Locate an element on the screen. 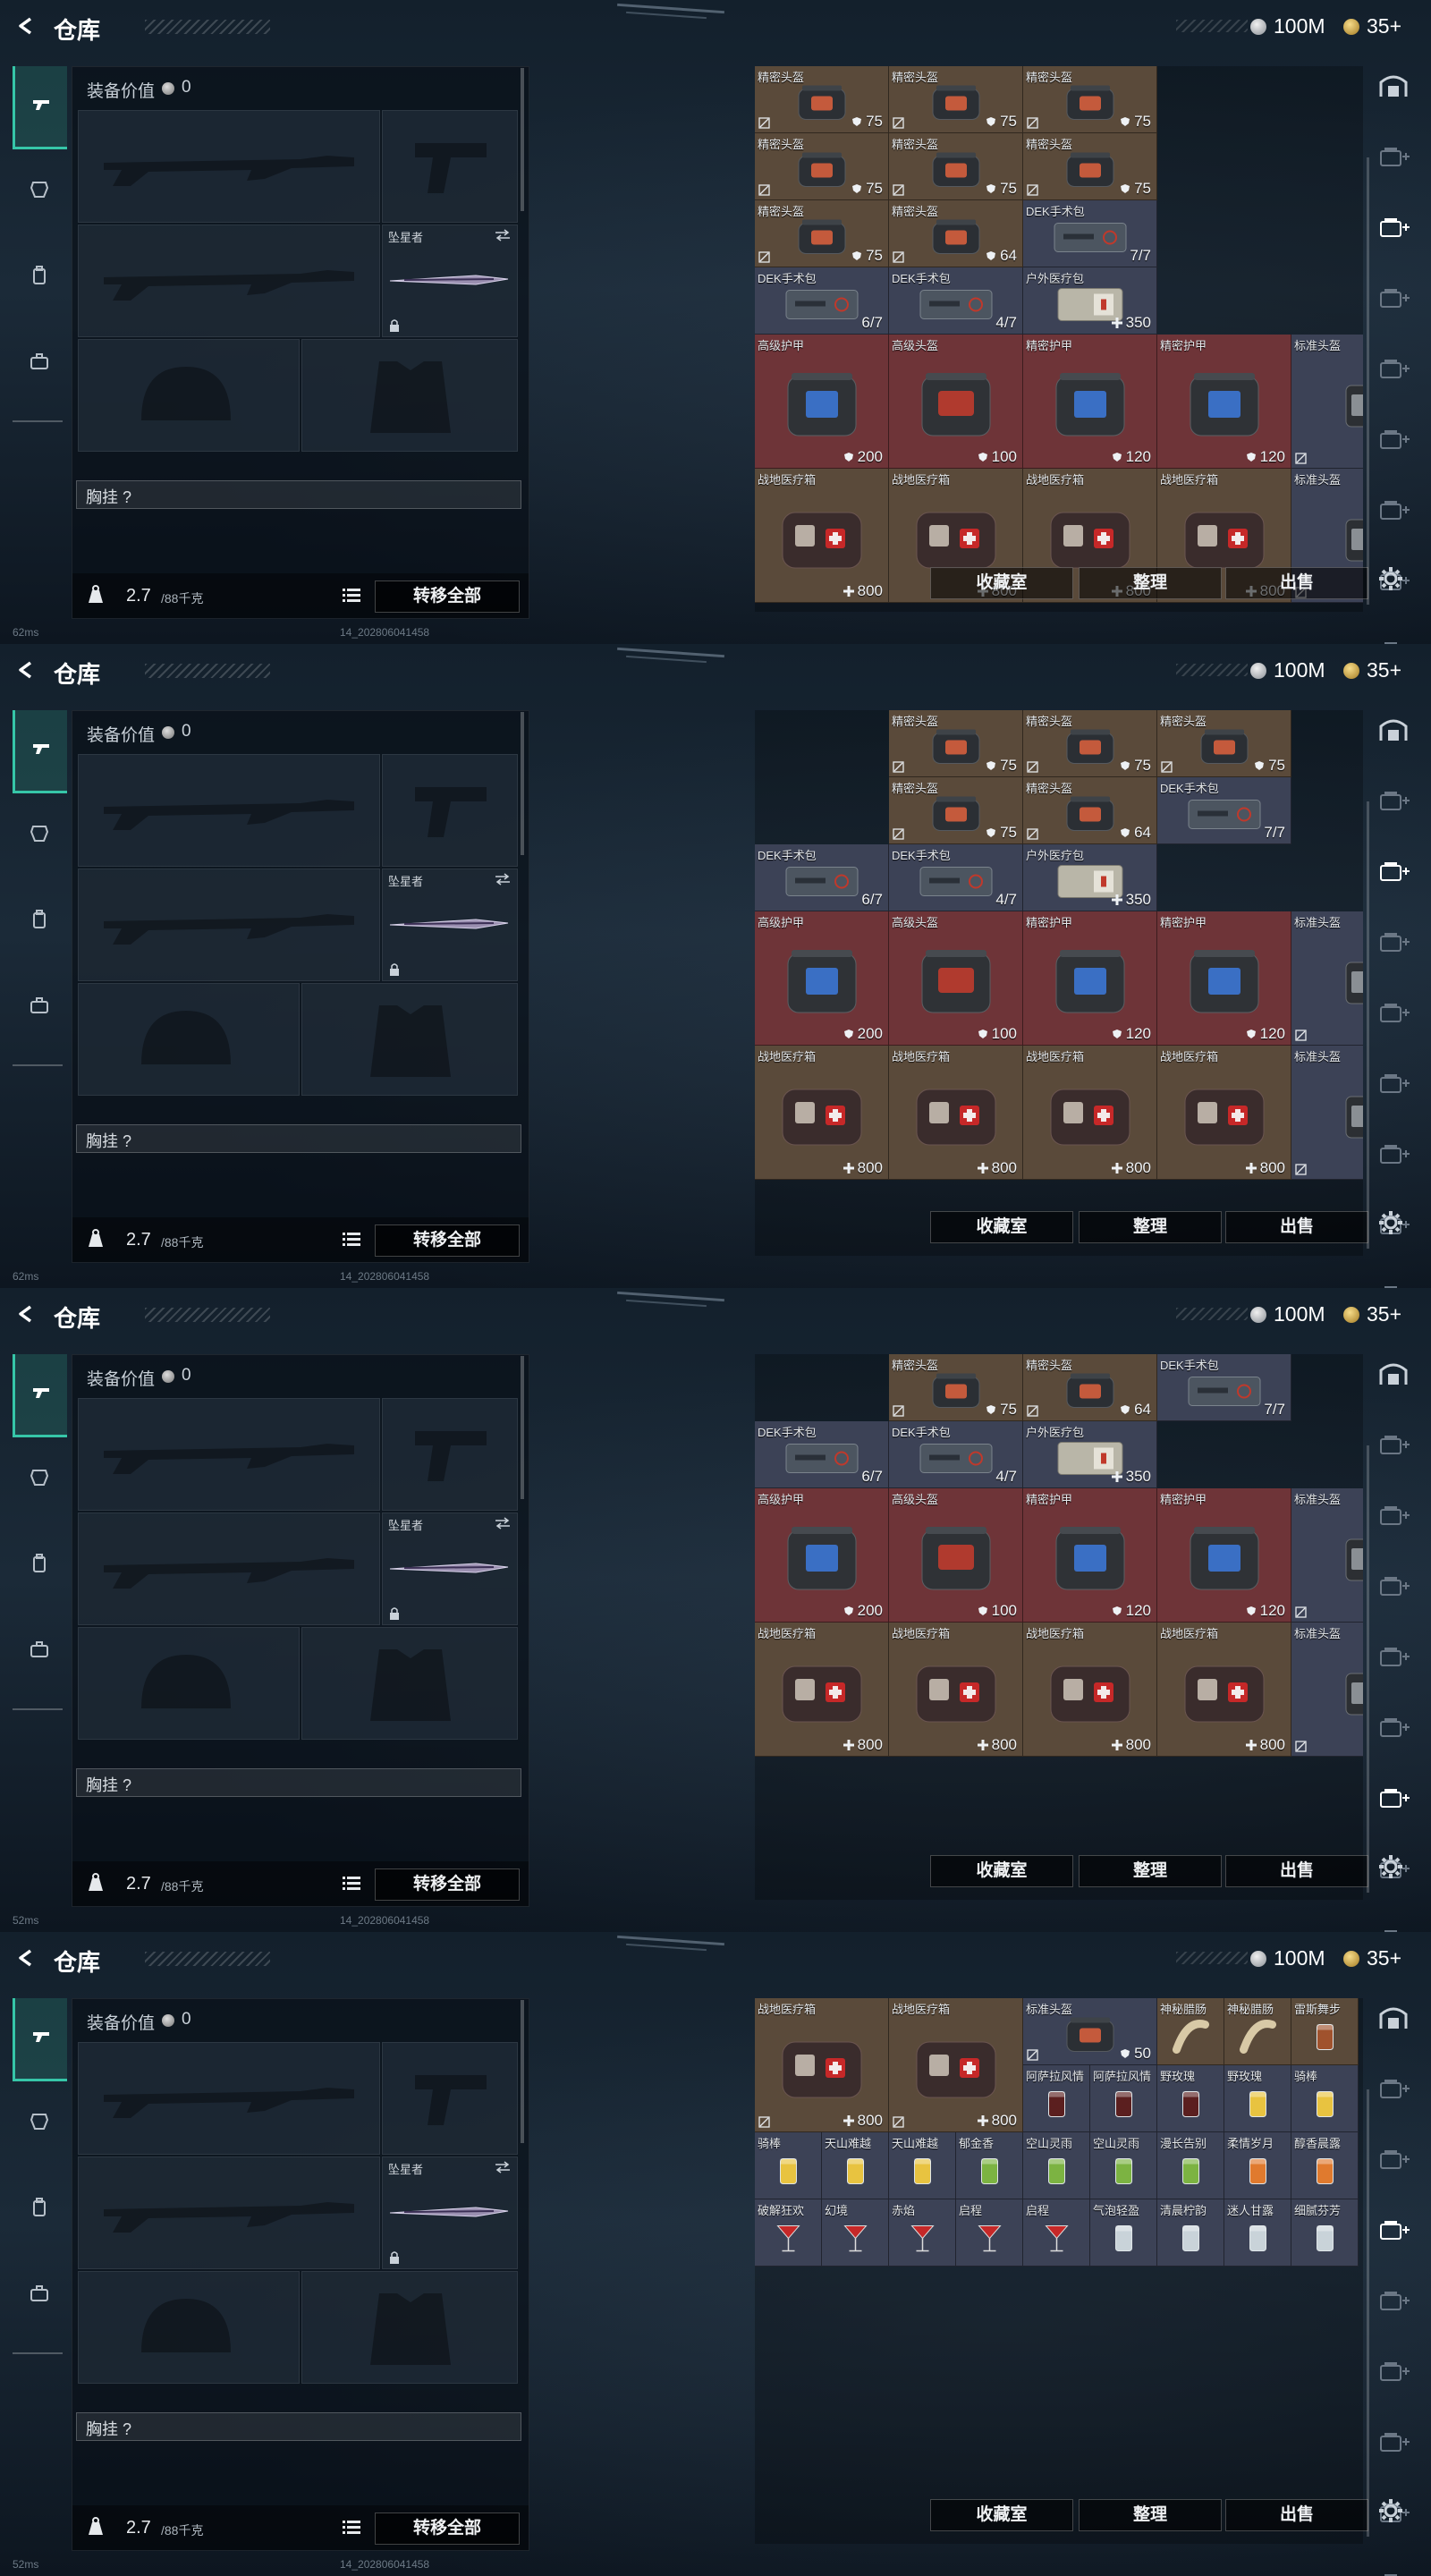 The height and width of the screenshot is (2576, 1431). inventory-item: 天山难越 is located at coordinates (856, 2165).